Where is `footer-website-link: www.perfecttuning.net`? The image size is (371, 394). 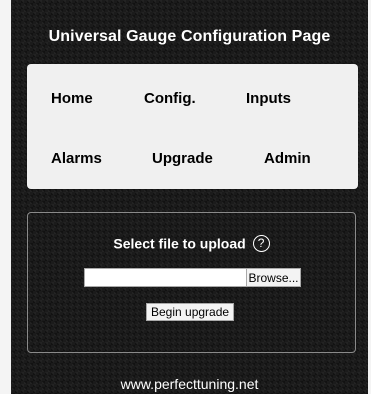
footer-website-link: www.perfecttuning.net is located at coordinates (189, 384).